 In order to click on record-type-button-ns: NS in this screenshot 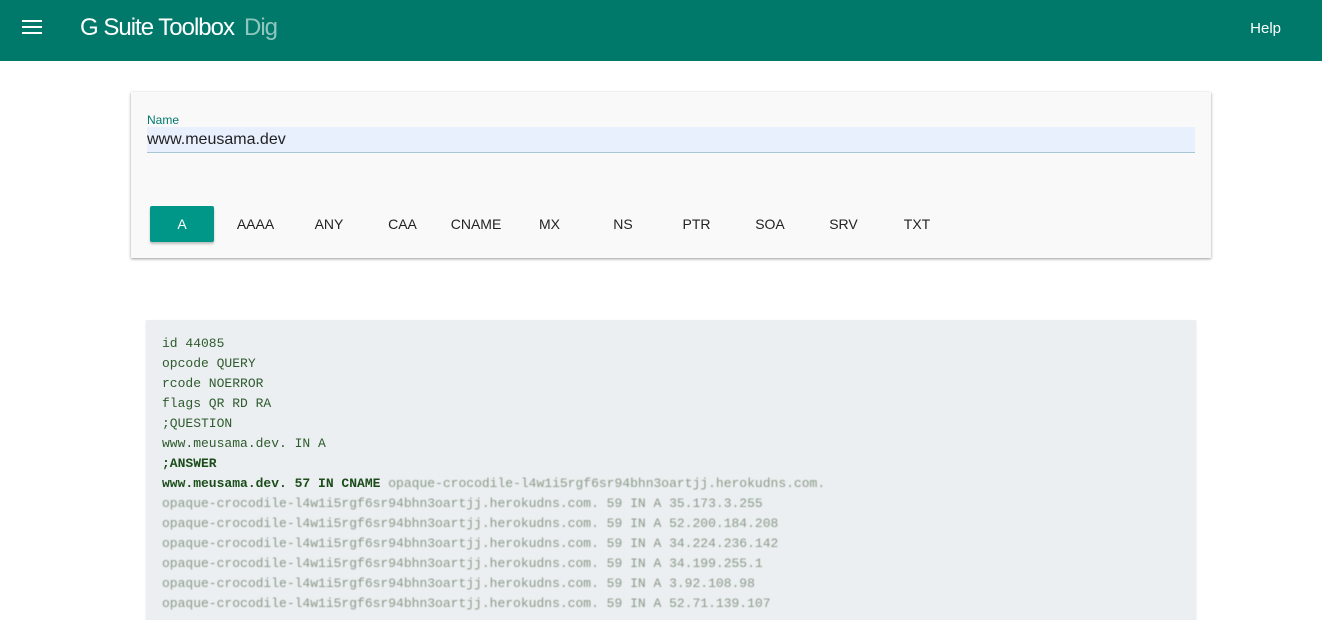, I will do `click(623, 224)`.